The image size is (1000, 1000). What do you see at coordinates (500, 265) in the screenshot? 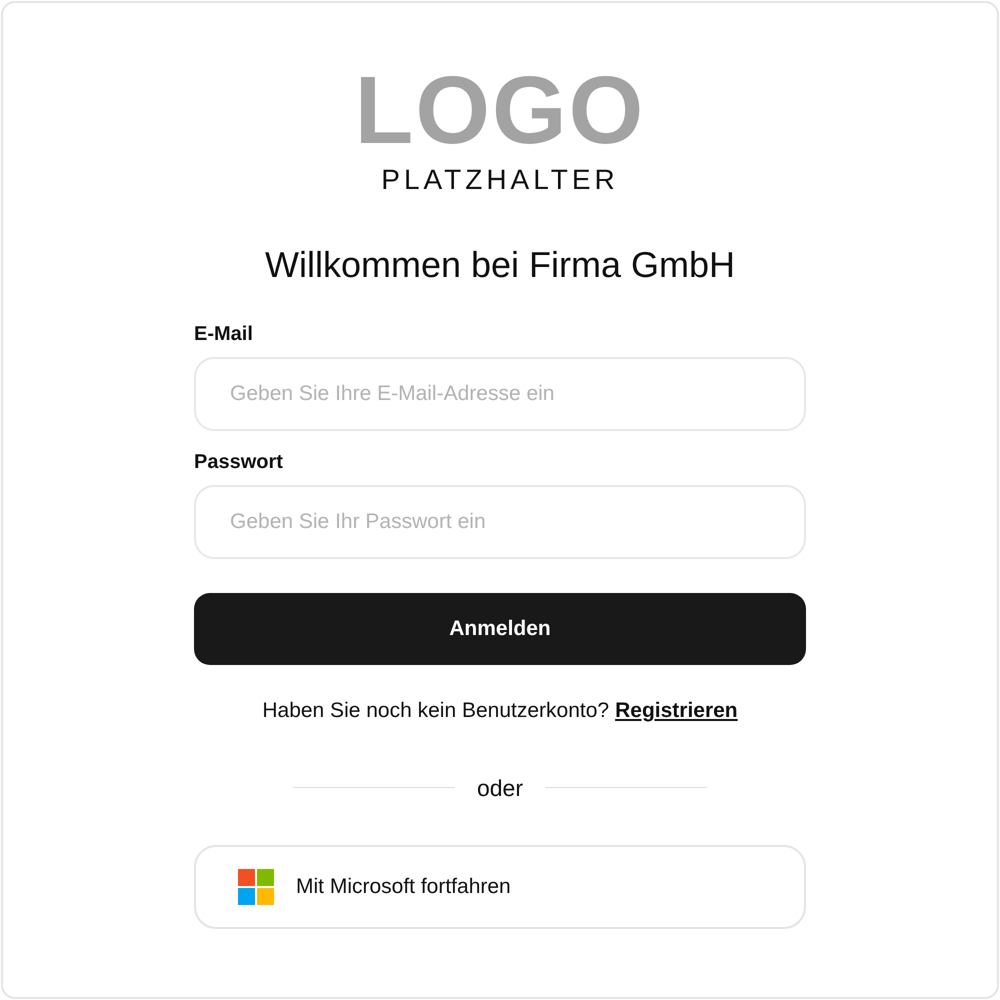
I see `page-title: Willkommen bei Firma GmbH` at bounding box center [500, 265].